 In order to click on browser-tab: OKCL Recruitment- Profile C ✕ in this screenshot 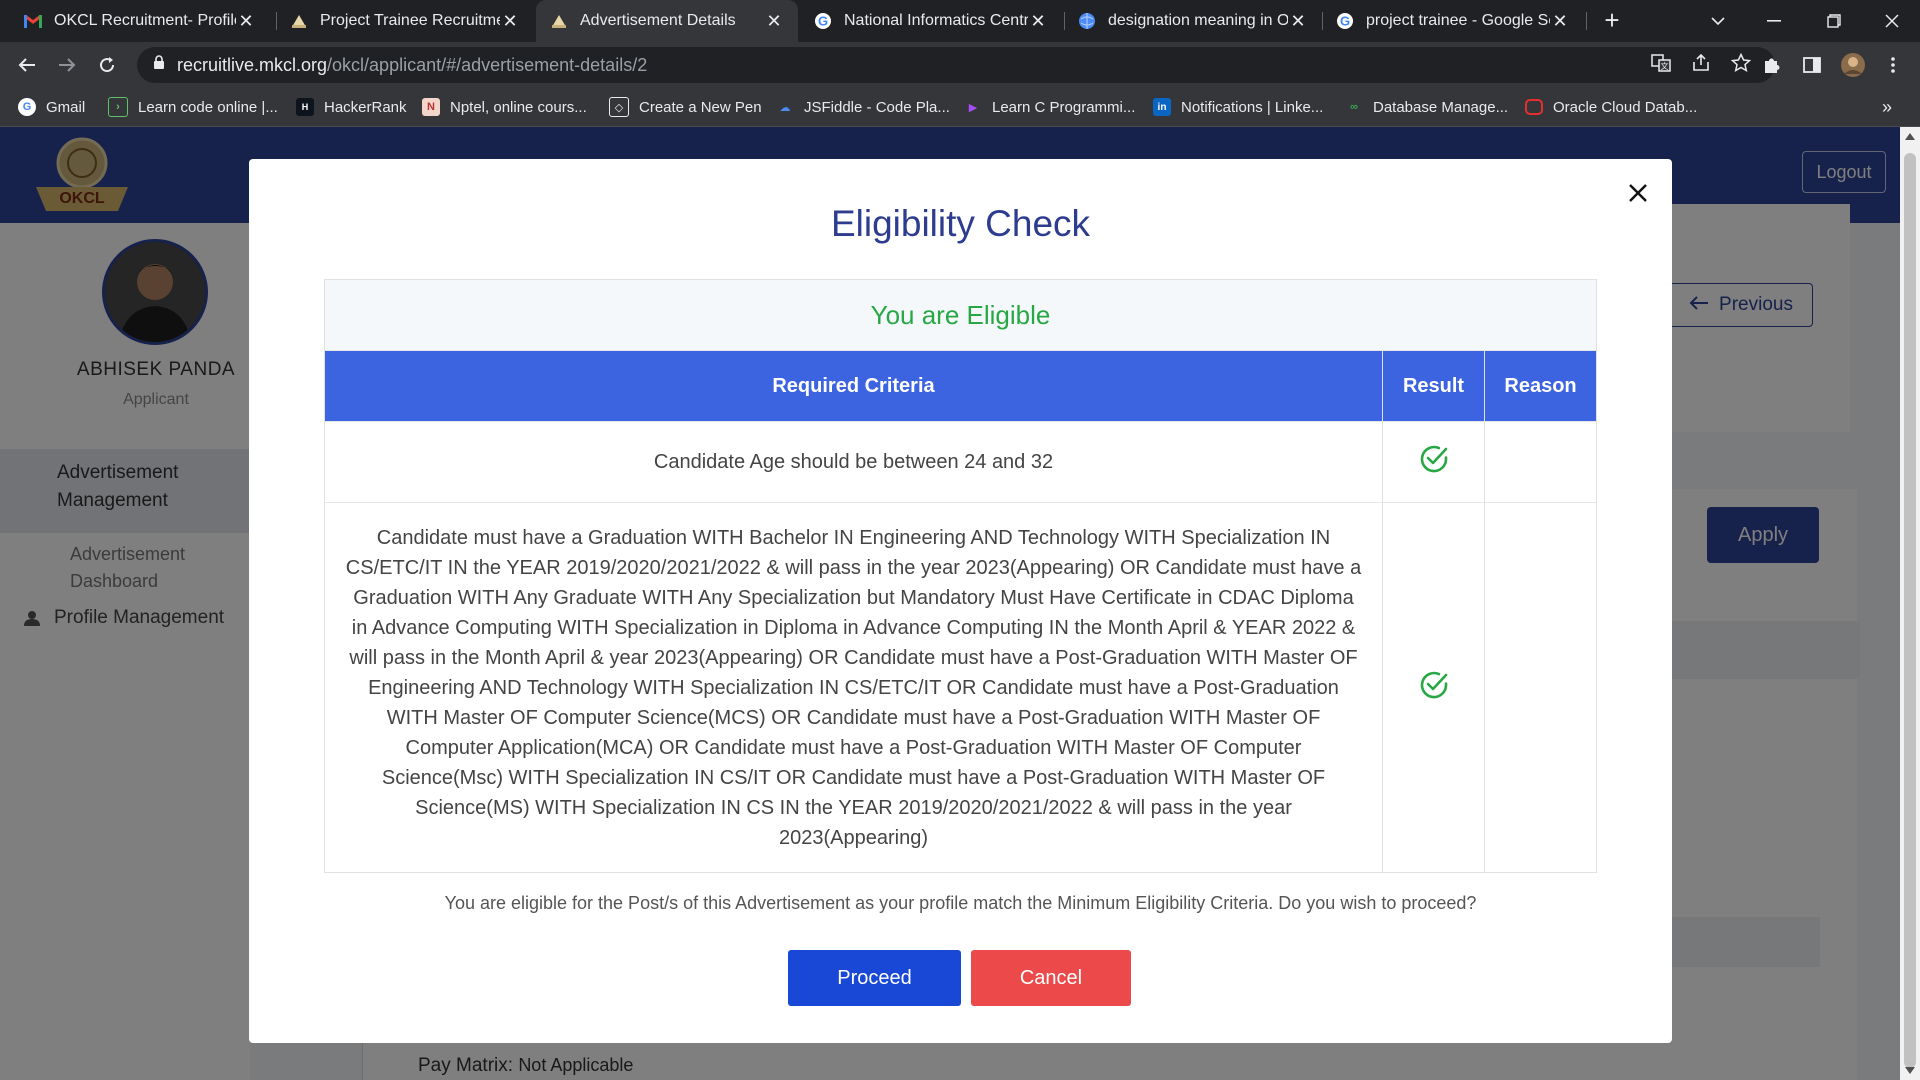, I will do `click(140, 21)`.